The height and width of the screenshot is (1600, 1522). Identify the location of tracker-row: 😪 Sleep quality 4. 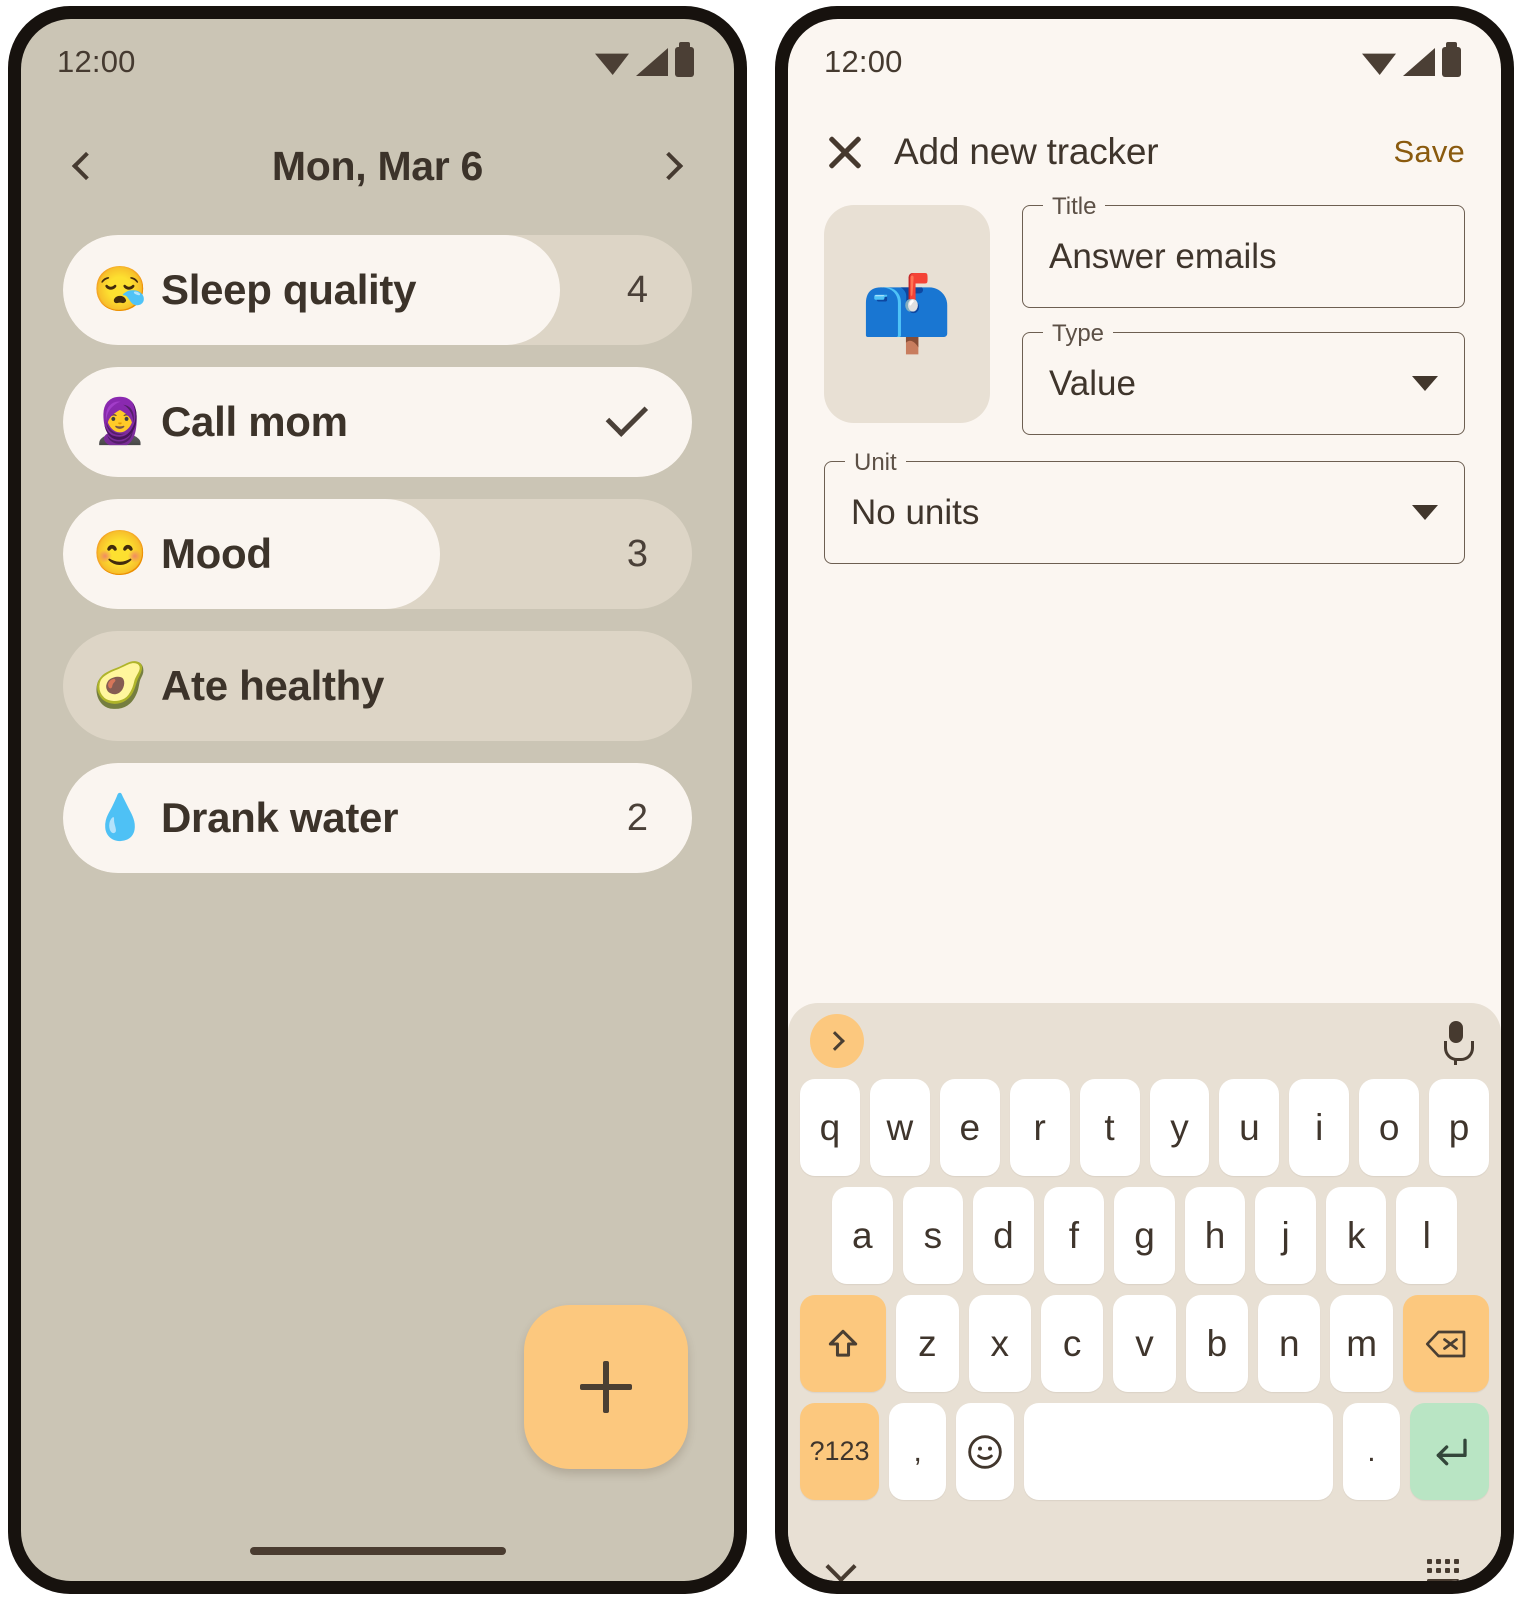
(377, 290).